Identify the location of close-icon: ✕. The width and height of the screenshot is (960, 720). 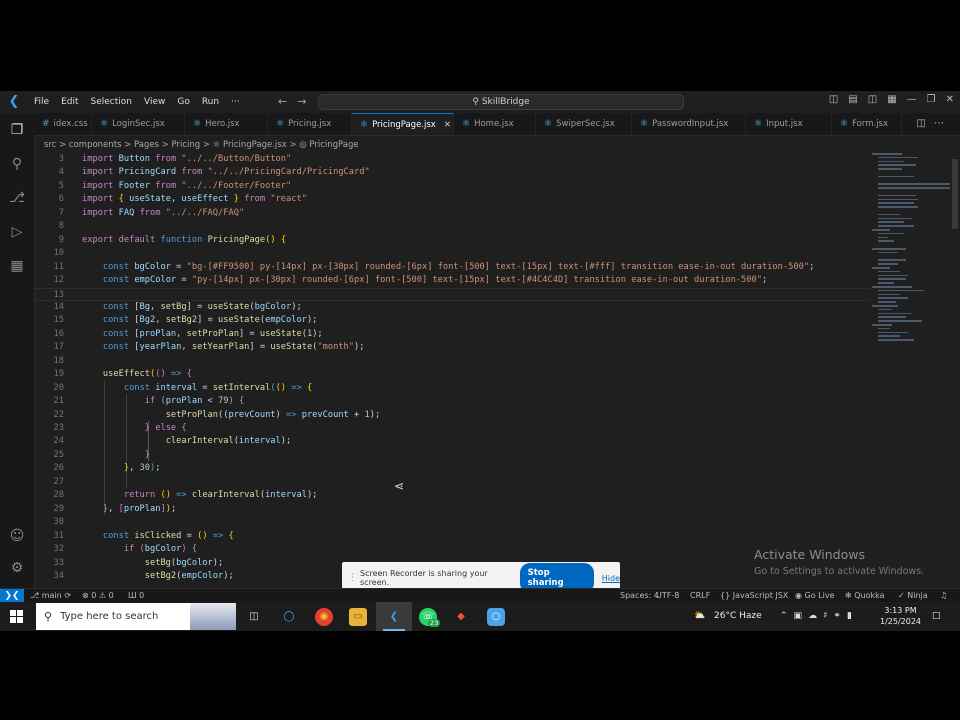
(950, 99).